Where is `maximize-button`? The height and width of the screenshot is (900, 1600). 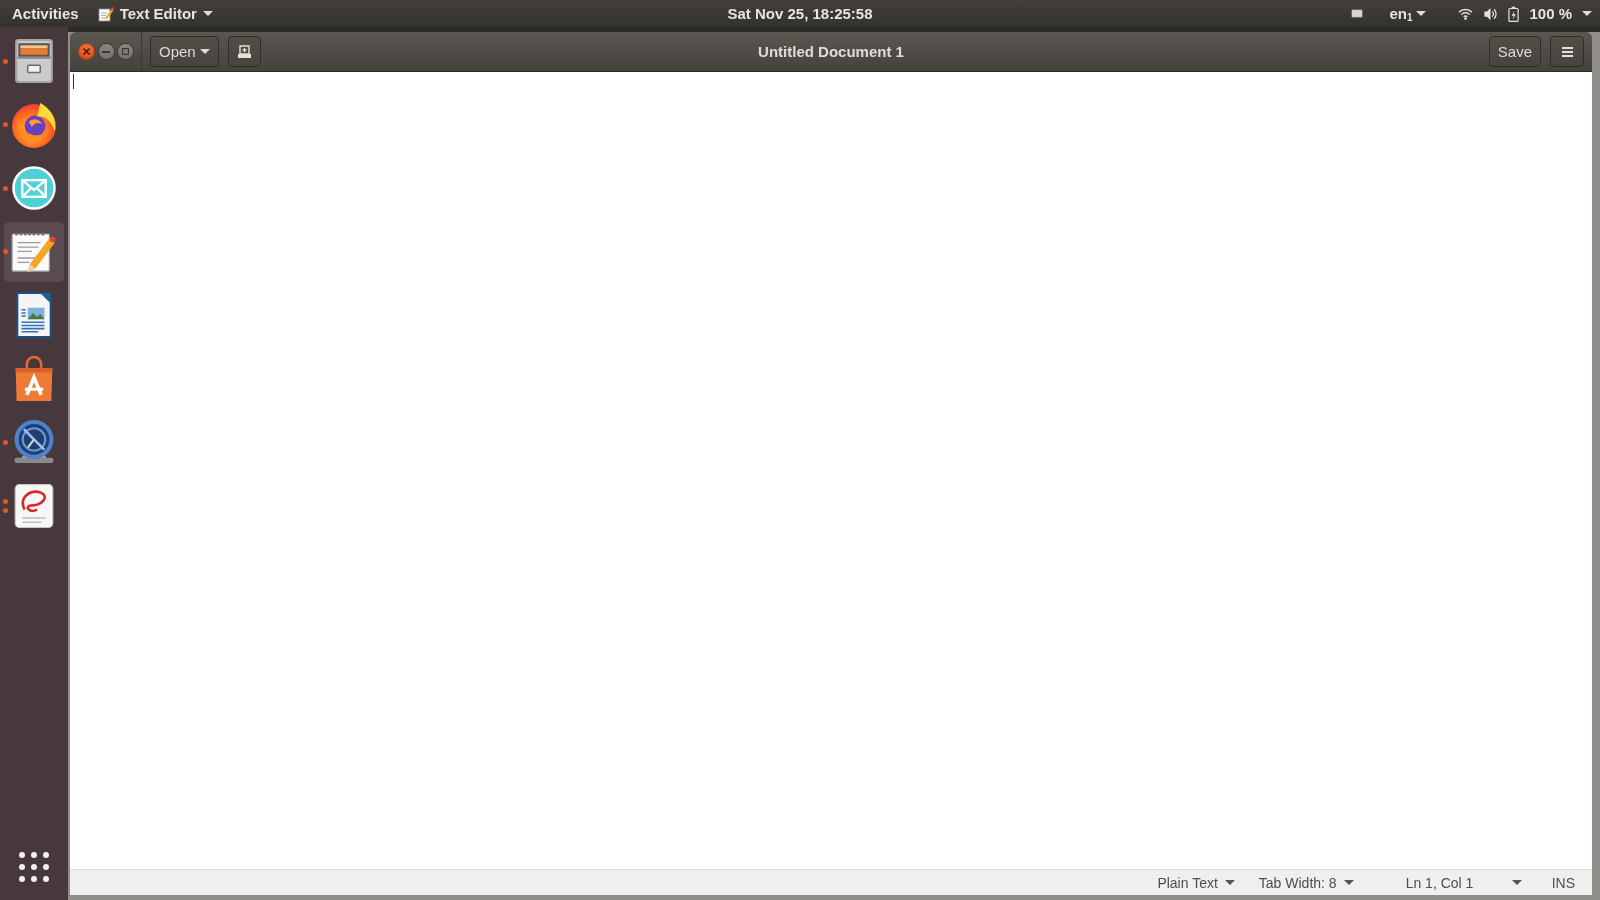 maximize-button is located at coordinates (125, 51).